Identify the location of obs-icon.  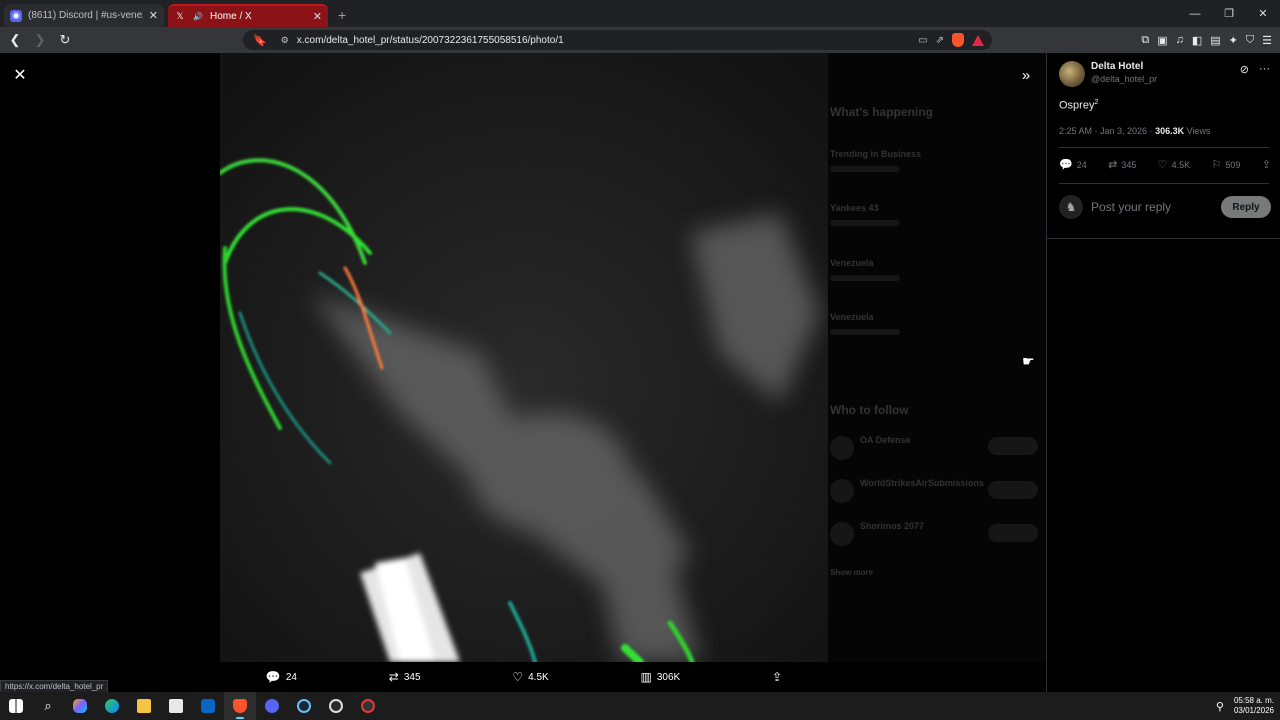
(336, 706).